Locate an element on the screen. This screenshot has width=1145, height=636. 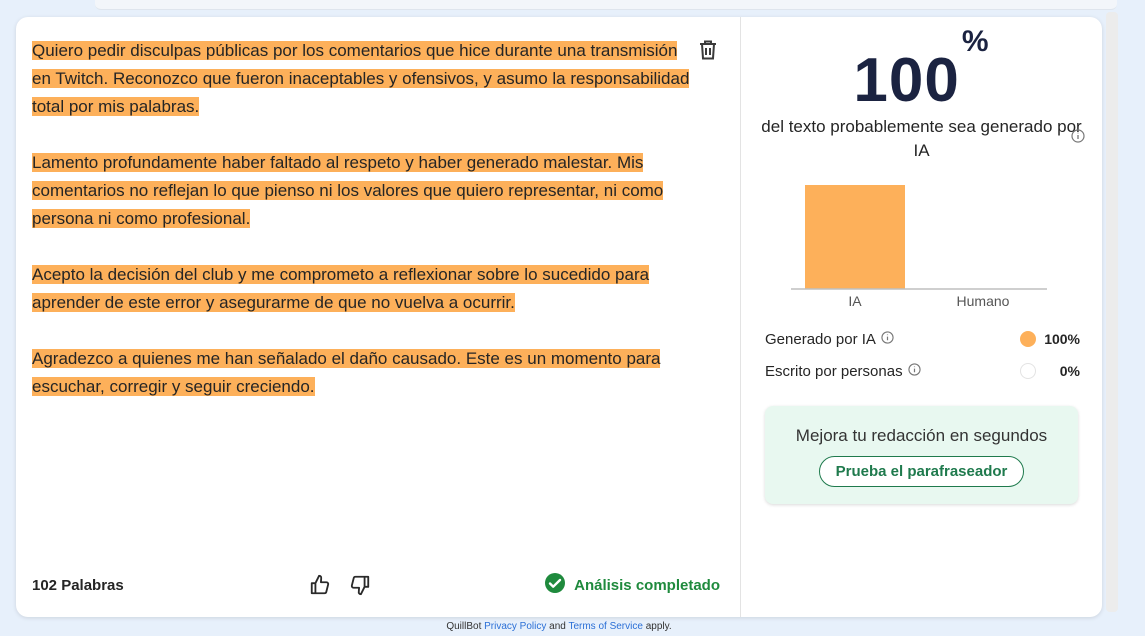
thumbs-up-icon is located at coordinates (320, 585).